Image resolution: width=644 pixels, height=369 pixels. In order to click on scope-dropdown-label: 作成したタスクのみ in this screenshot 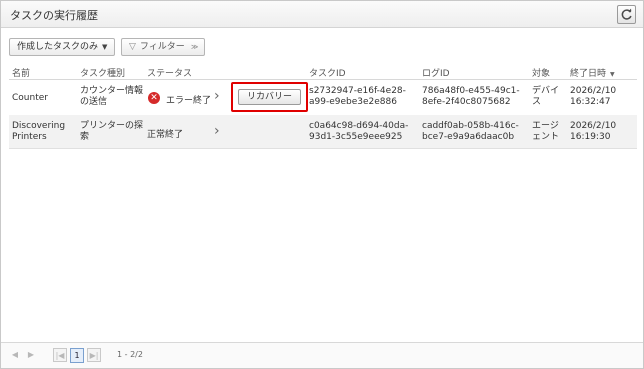, I will do `click(58, 47)`.